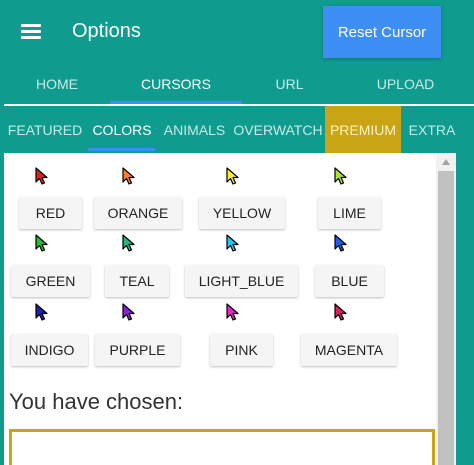  Describe the element at coordinates (96, 401) in the screenshot. I see `chosen-heading: You have chosen:` at that location.